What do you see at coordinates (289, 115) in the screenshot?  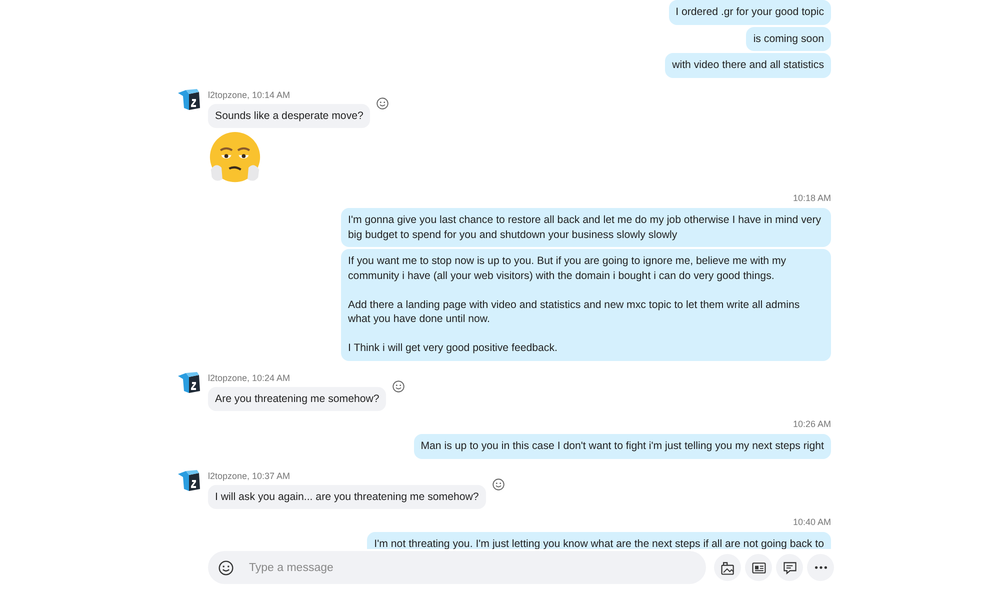 I see `message-text: Sounds like a desperate move?` at bounding box center [289, 115].